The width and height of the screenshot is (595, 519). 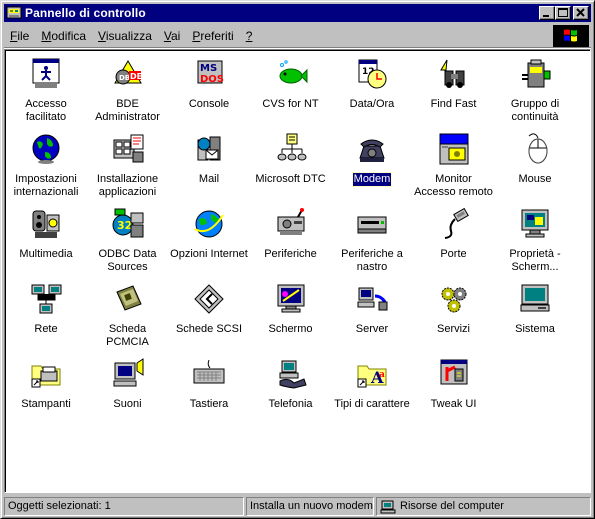 I want to click on control-panel-item-label: Mail, so click(x=209, y=179).